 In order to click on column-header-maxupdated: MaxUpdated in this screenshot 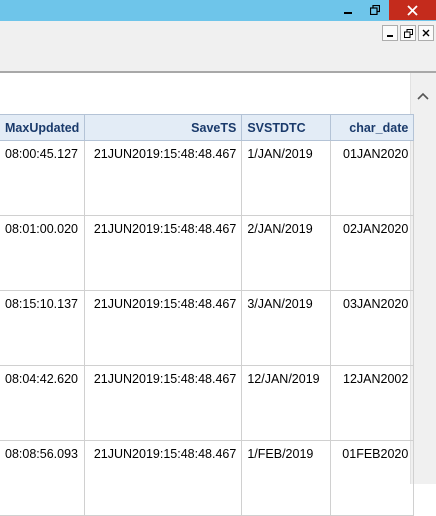, I will do `click(43, 127)`.